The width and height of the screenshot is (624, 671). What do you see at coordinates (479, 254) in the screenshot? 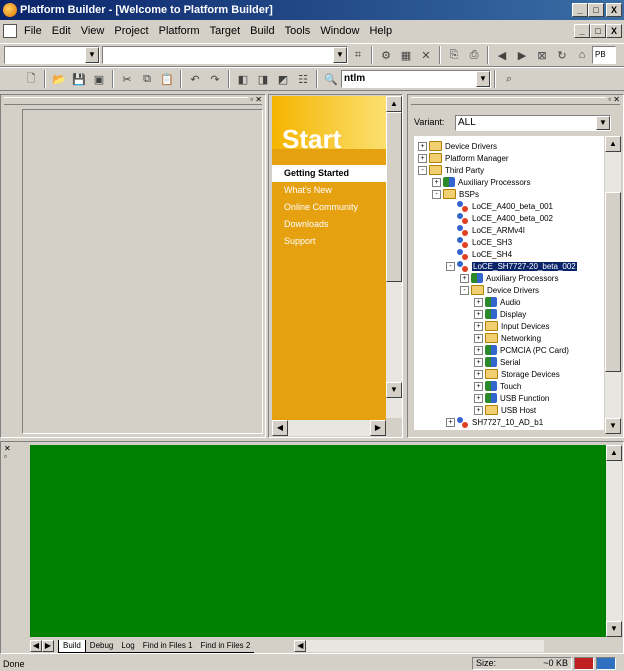
I see `tree-node: LoCE_SH4` at bounding box center [479, 254].